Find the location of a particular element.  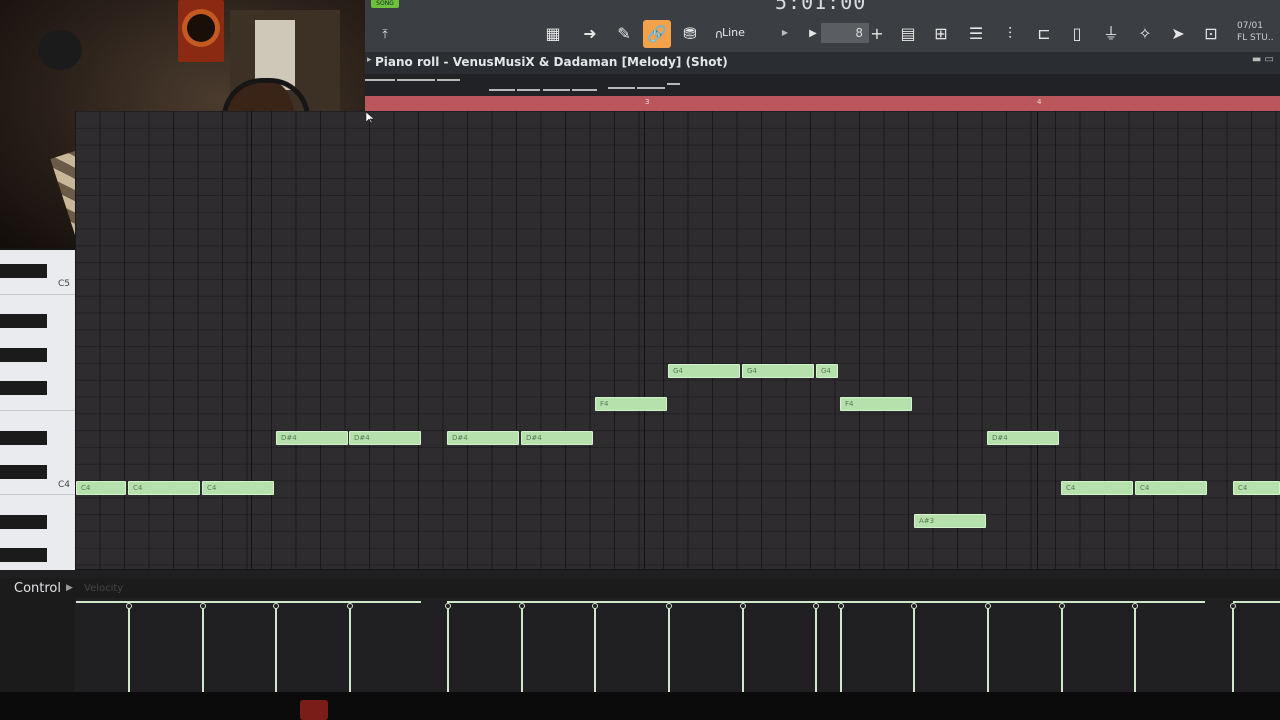

timeline-ruler: 3 4 is located at coordinates (822, 103).